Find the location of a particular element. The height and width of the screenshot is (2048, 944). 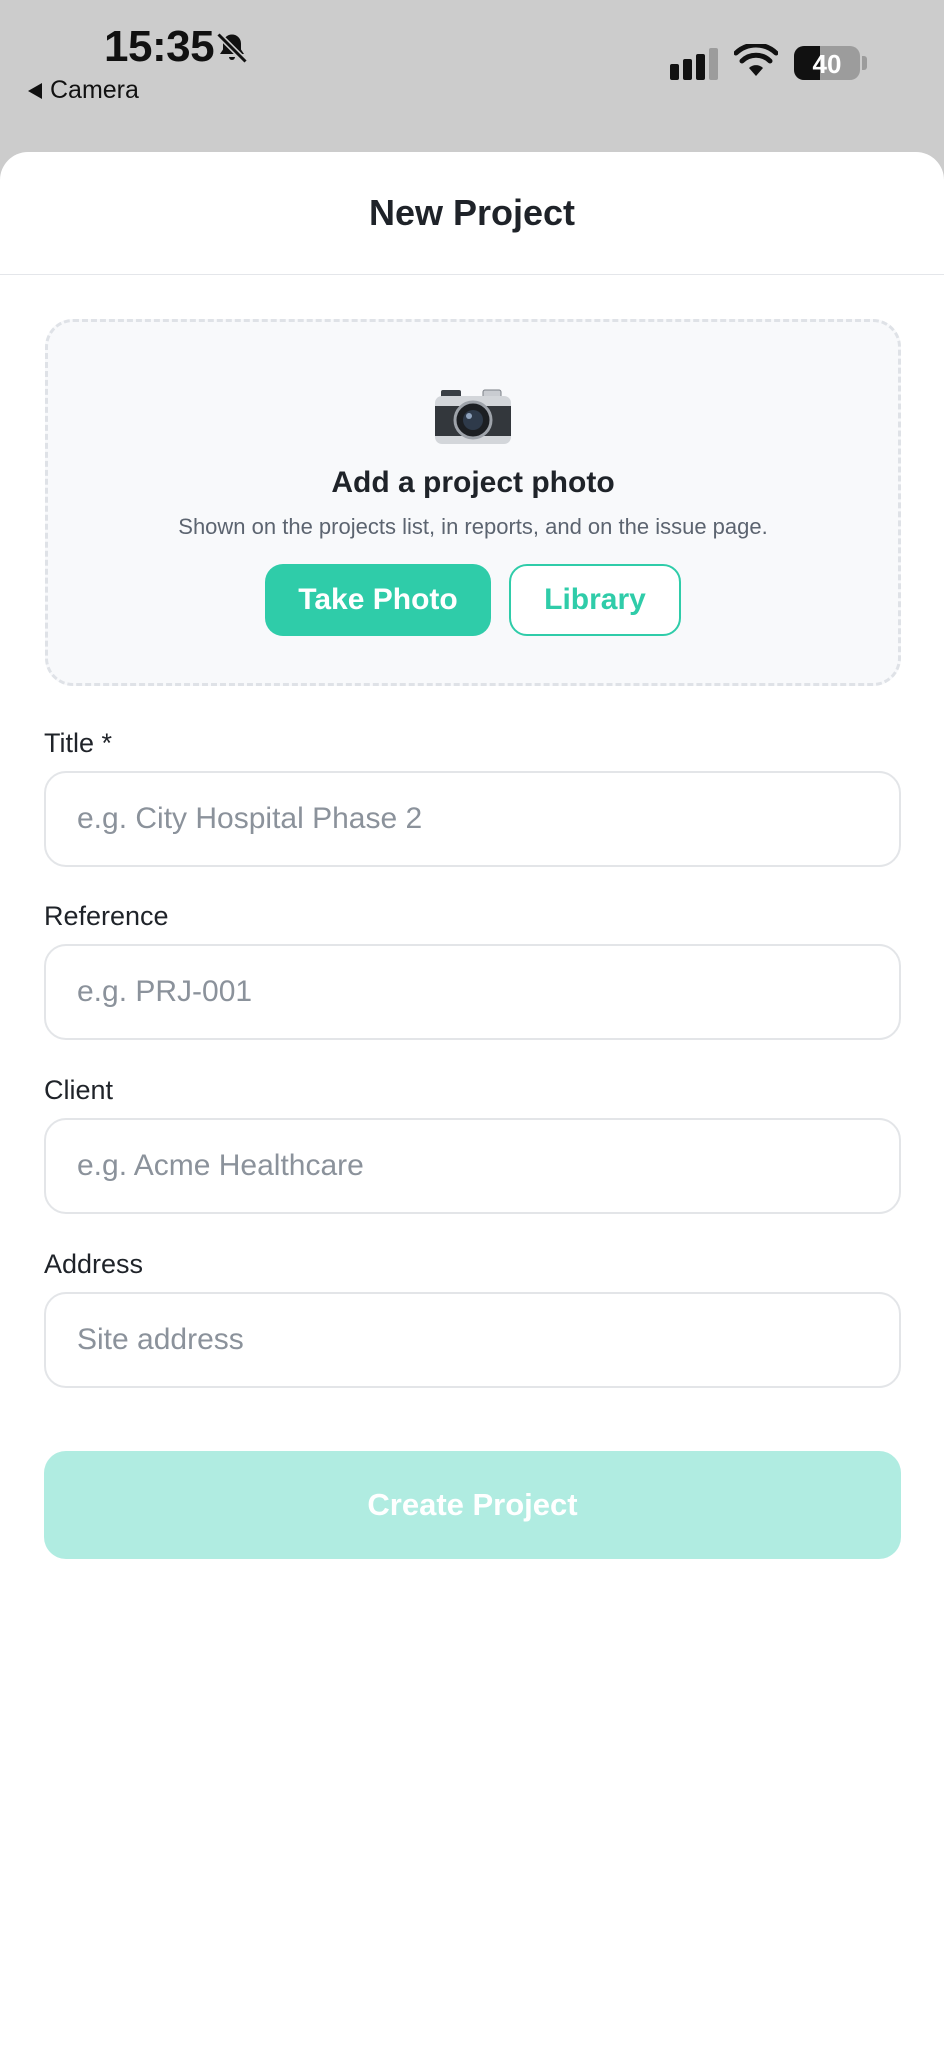

camera-icon is located at coordinates (473, 416).